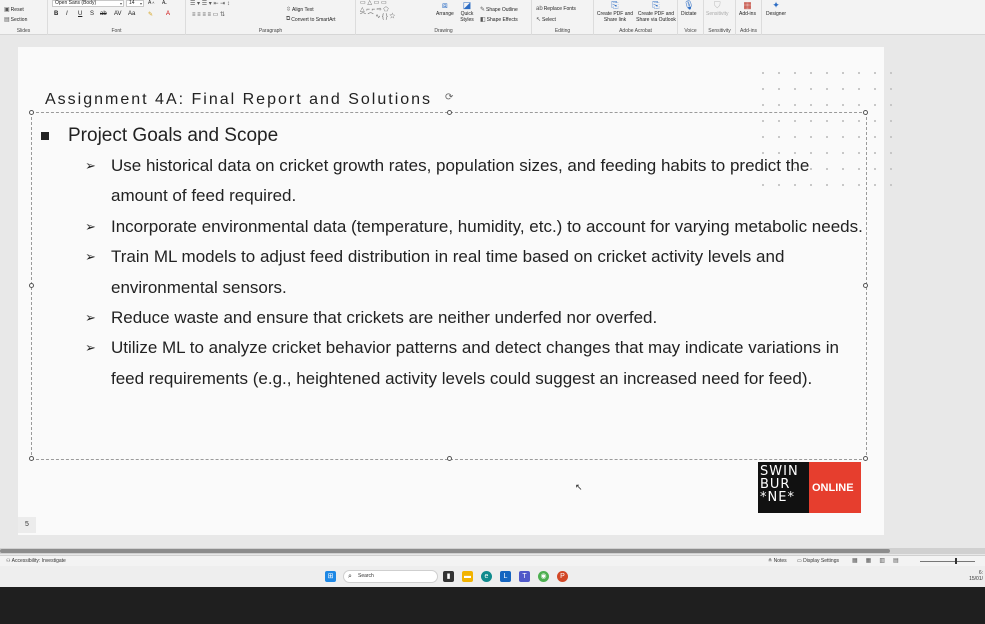 This screenshot has width=985, height=624. What do you see at coordinates (168, 14) in the screenshot?
I see `font-color-icon: A` at bounding box center [168, 14].